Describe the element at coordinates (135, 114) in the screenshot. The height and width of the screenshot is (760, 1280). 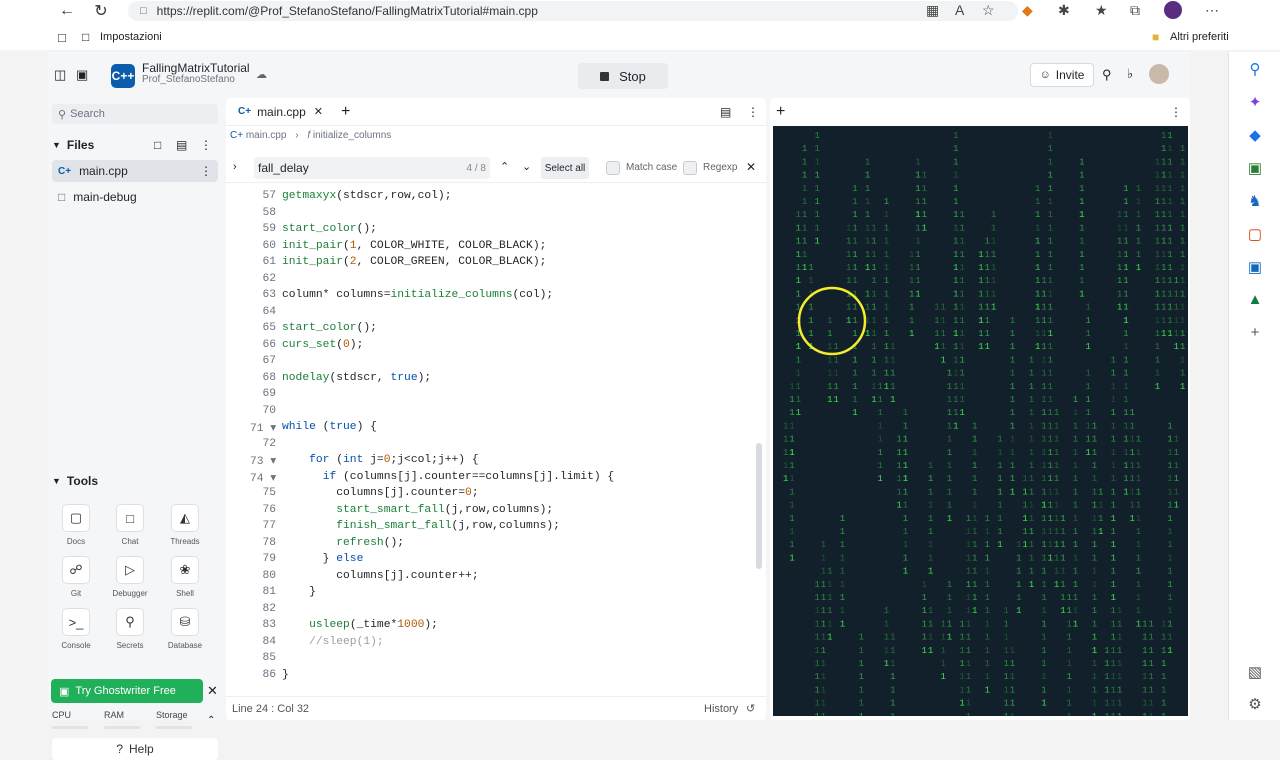
I see `search-input: ⚲ Search` at that location.